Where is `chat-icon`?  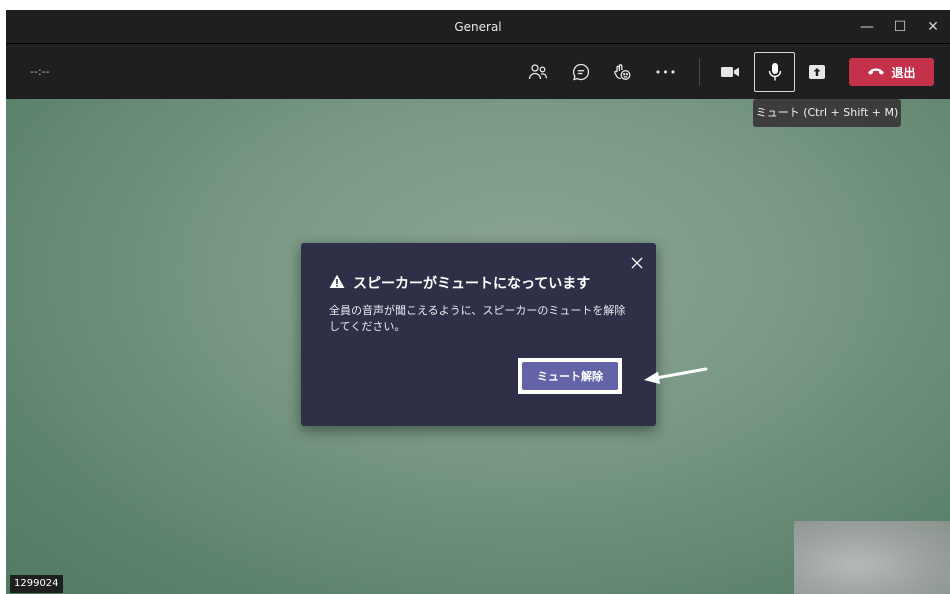
chat-icon is located at coordinates (581, 72).